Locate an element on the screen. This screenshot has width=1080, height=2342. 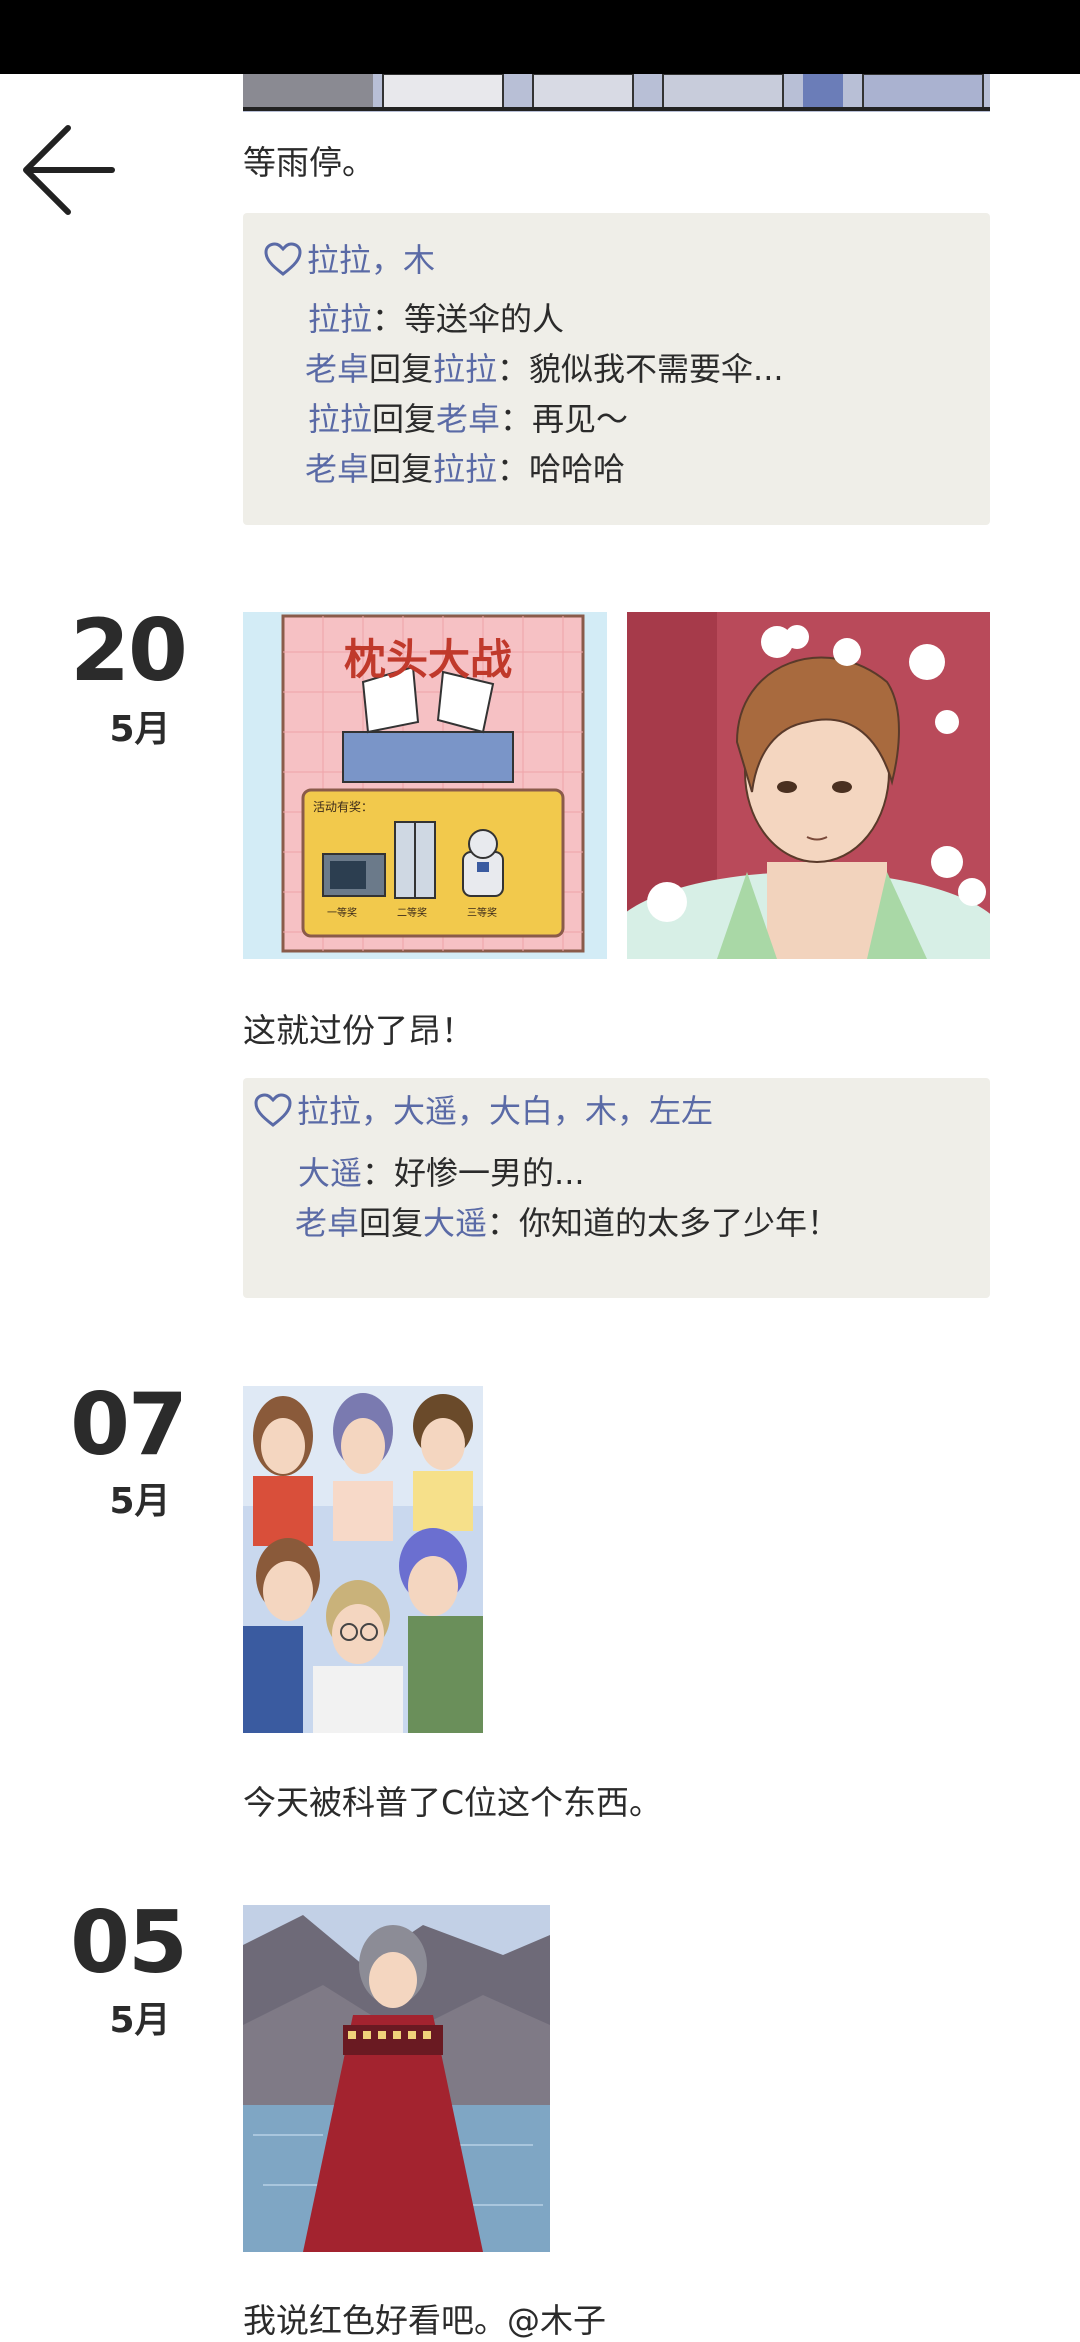
comment-row: 拉拉：等送伞的人 is located at coordinates (436, 317).